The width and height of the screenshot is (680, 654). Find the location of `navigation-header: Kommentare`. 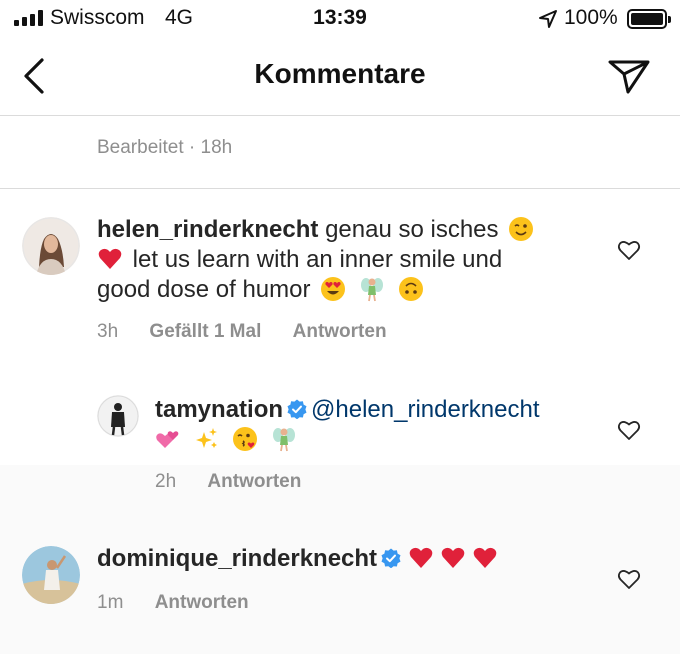

navigation-header: Kommentare is located at coordinates (340, 78).